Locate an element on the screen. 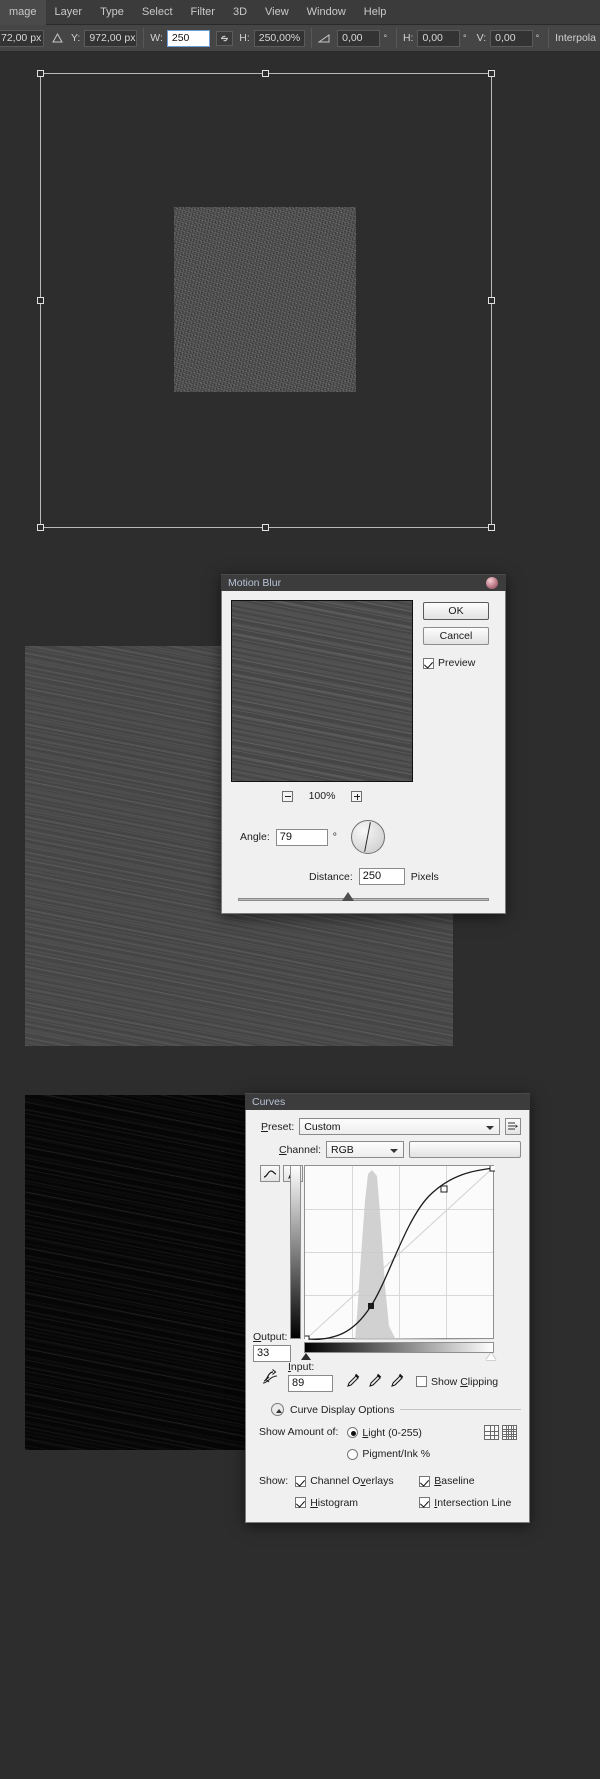 The width and height of the screenshot is (600, 1779). curve-display-options-header: Curve Display Options is located at coordinates (387, 1409).